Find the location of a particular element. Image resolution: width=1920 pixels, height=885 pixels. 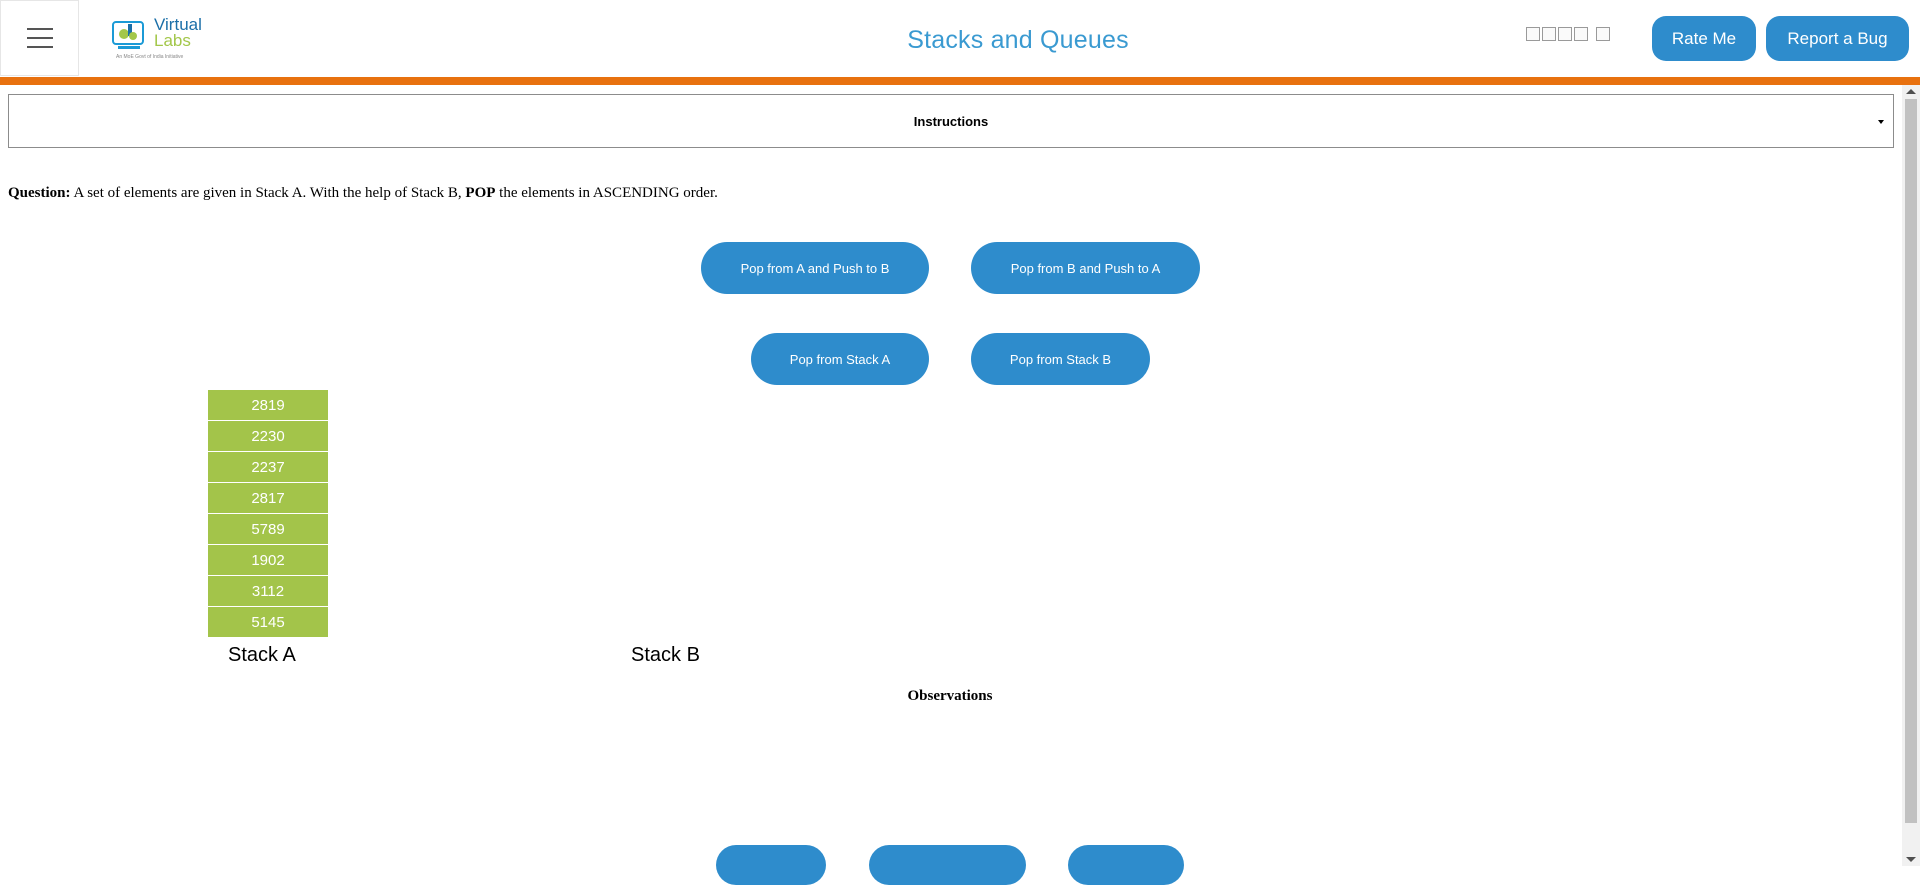

observations-heading: Observations is located at coordinates (950, 696).